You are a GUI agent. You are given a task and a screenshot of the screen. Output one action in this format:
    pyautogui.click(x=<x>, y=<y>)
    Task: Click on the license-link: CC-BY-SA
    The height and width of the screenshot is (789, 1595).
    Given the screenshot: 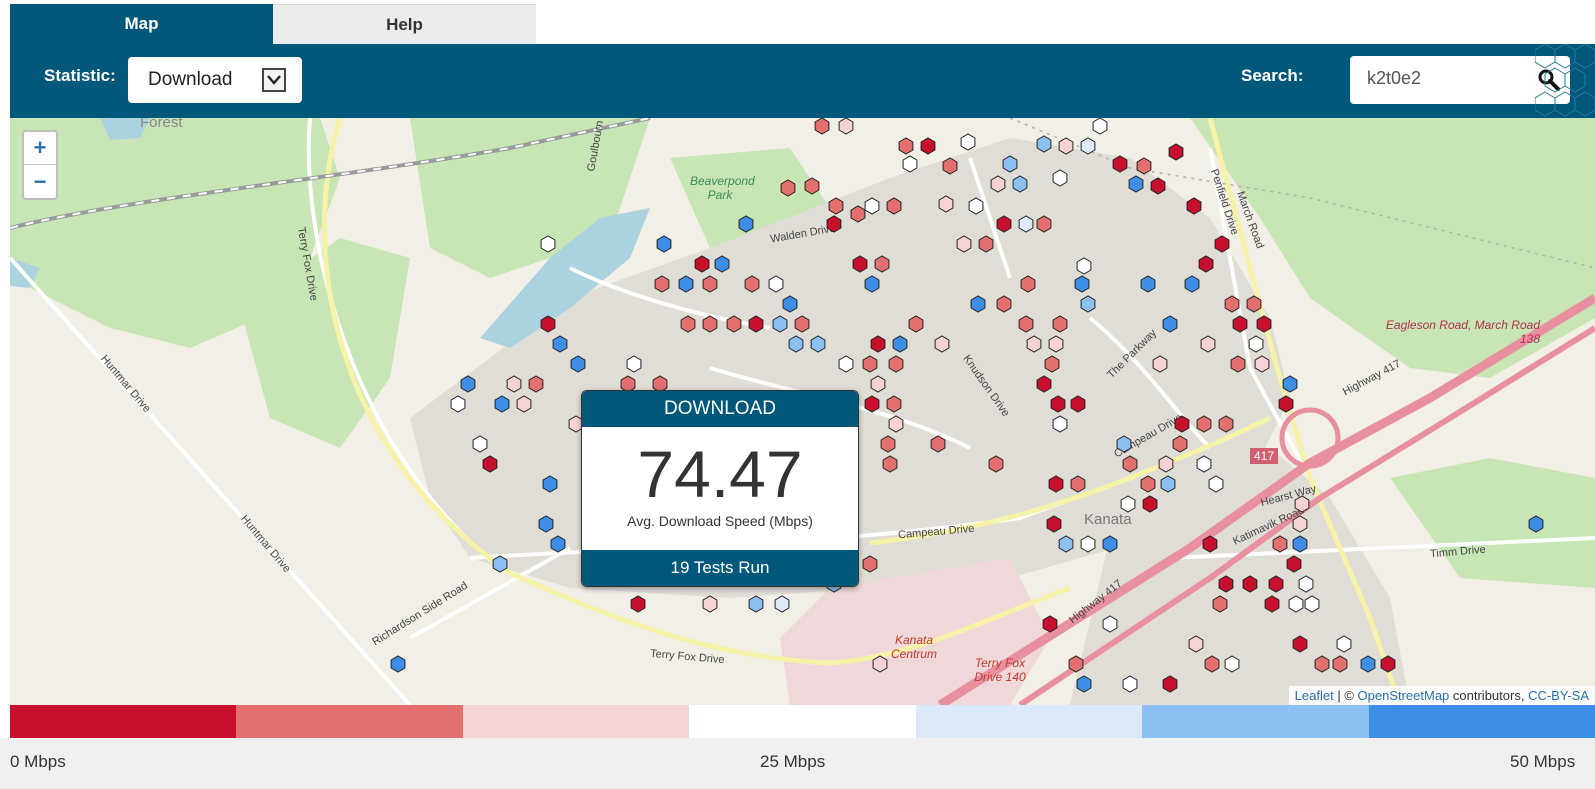 What is the action you would take?
    pyautogui.click(x=1558, y=695)
    